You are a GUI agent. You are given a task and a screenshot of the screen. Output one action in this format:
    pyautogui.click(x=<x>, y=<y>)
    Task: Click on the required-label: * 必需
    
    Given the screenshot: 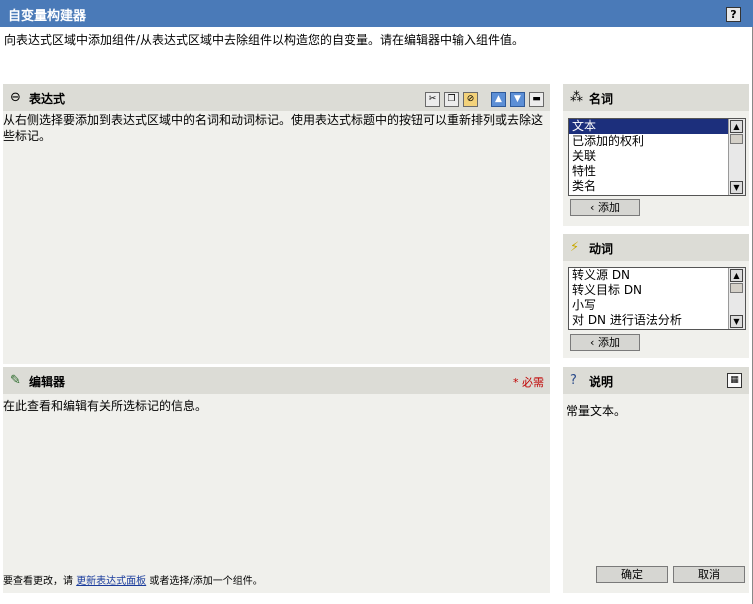 What is the action you would take?
    pyautogui.click(x=528, y=382)
    